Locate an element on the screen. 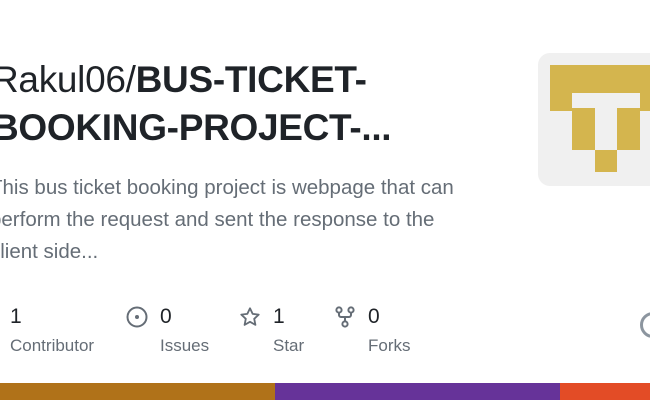 Image resolution: width=650 pixels, height=400 pixels. forks-label: Forks is located at coordinates (389, 345).